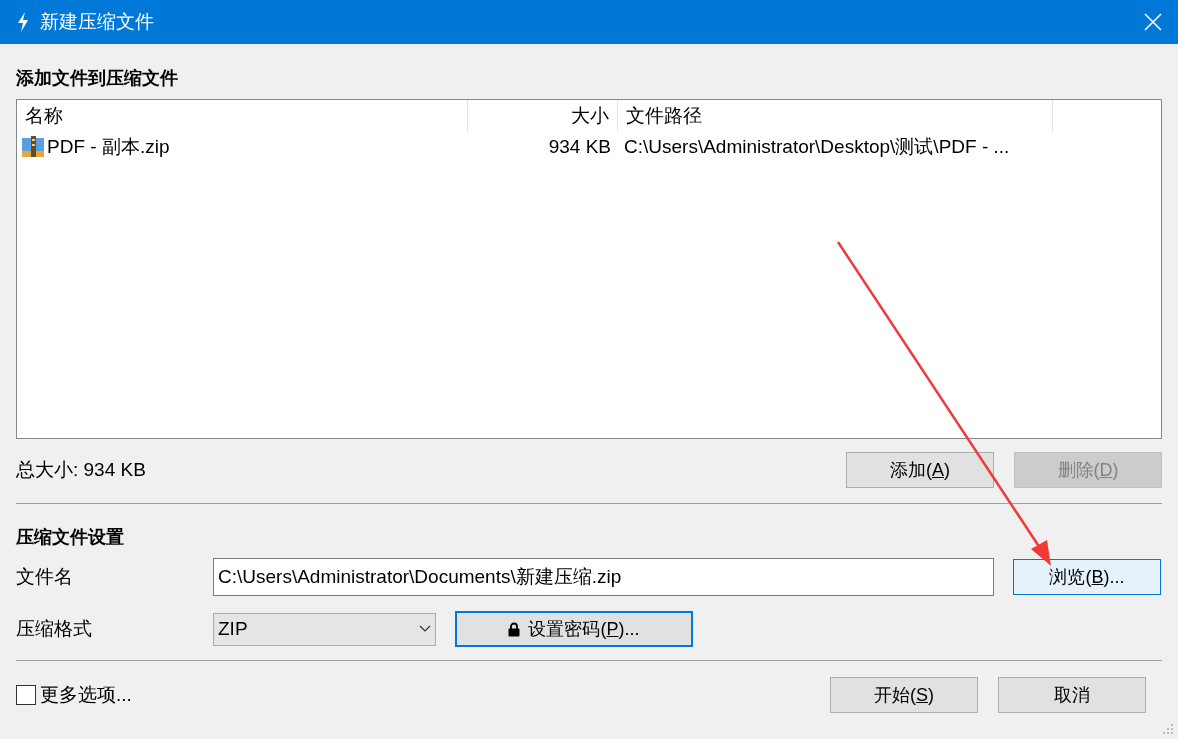 This screenshot has height=739, width=1178. Describe the element at coordinates (920, 470) in the screenshot. I see `add-button: 添加(A)` at that location.